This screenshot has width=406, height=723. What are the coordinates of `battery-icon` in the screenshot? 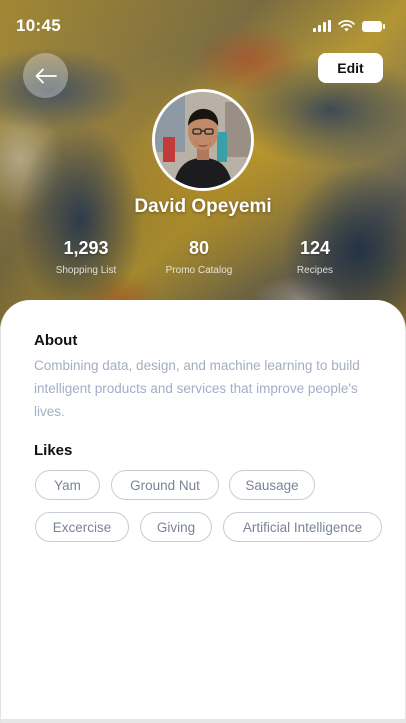 It's located at (373, 26).